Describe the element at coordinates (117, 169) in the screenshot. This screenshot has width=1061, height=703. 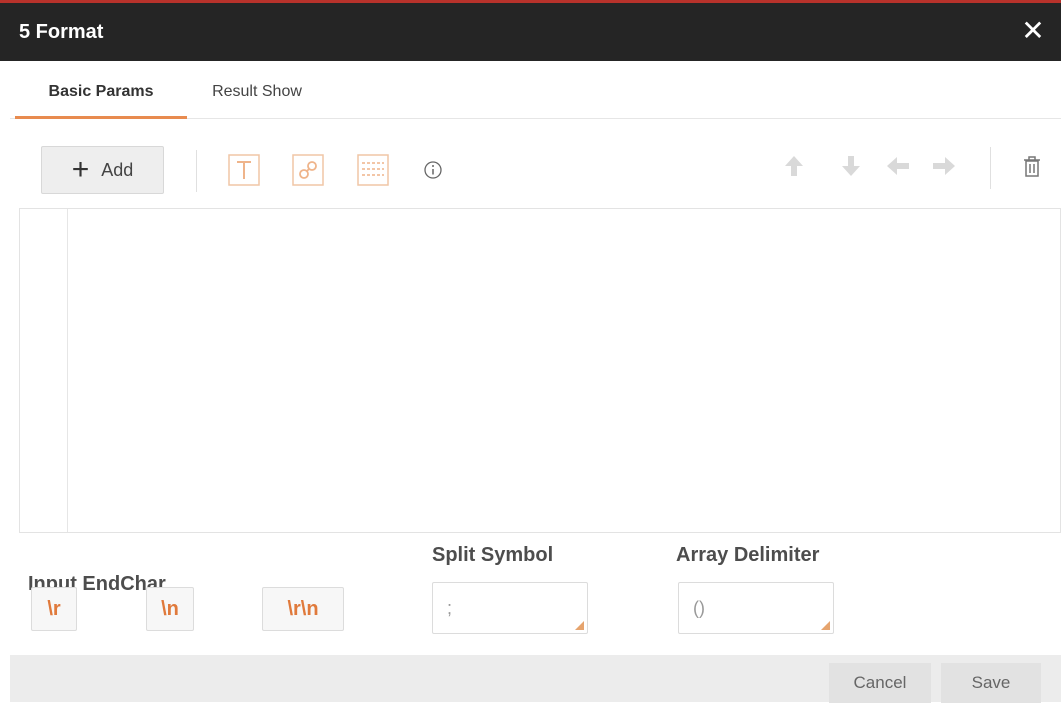
I see `add-button-label: Add` at that location.